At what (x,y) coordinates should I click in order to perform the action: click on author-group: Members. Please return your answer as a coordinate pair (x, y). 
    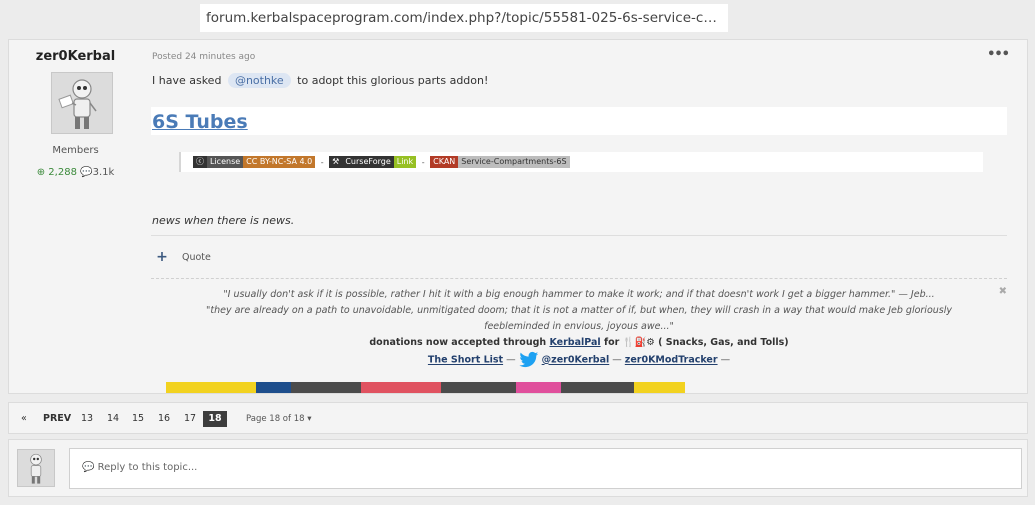
    Looking at the image, I should click on (75, 150).